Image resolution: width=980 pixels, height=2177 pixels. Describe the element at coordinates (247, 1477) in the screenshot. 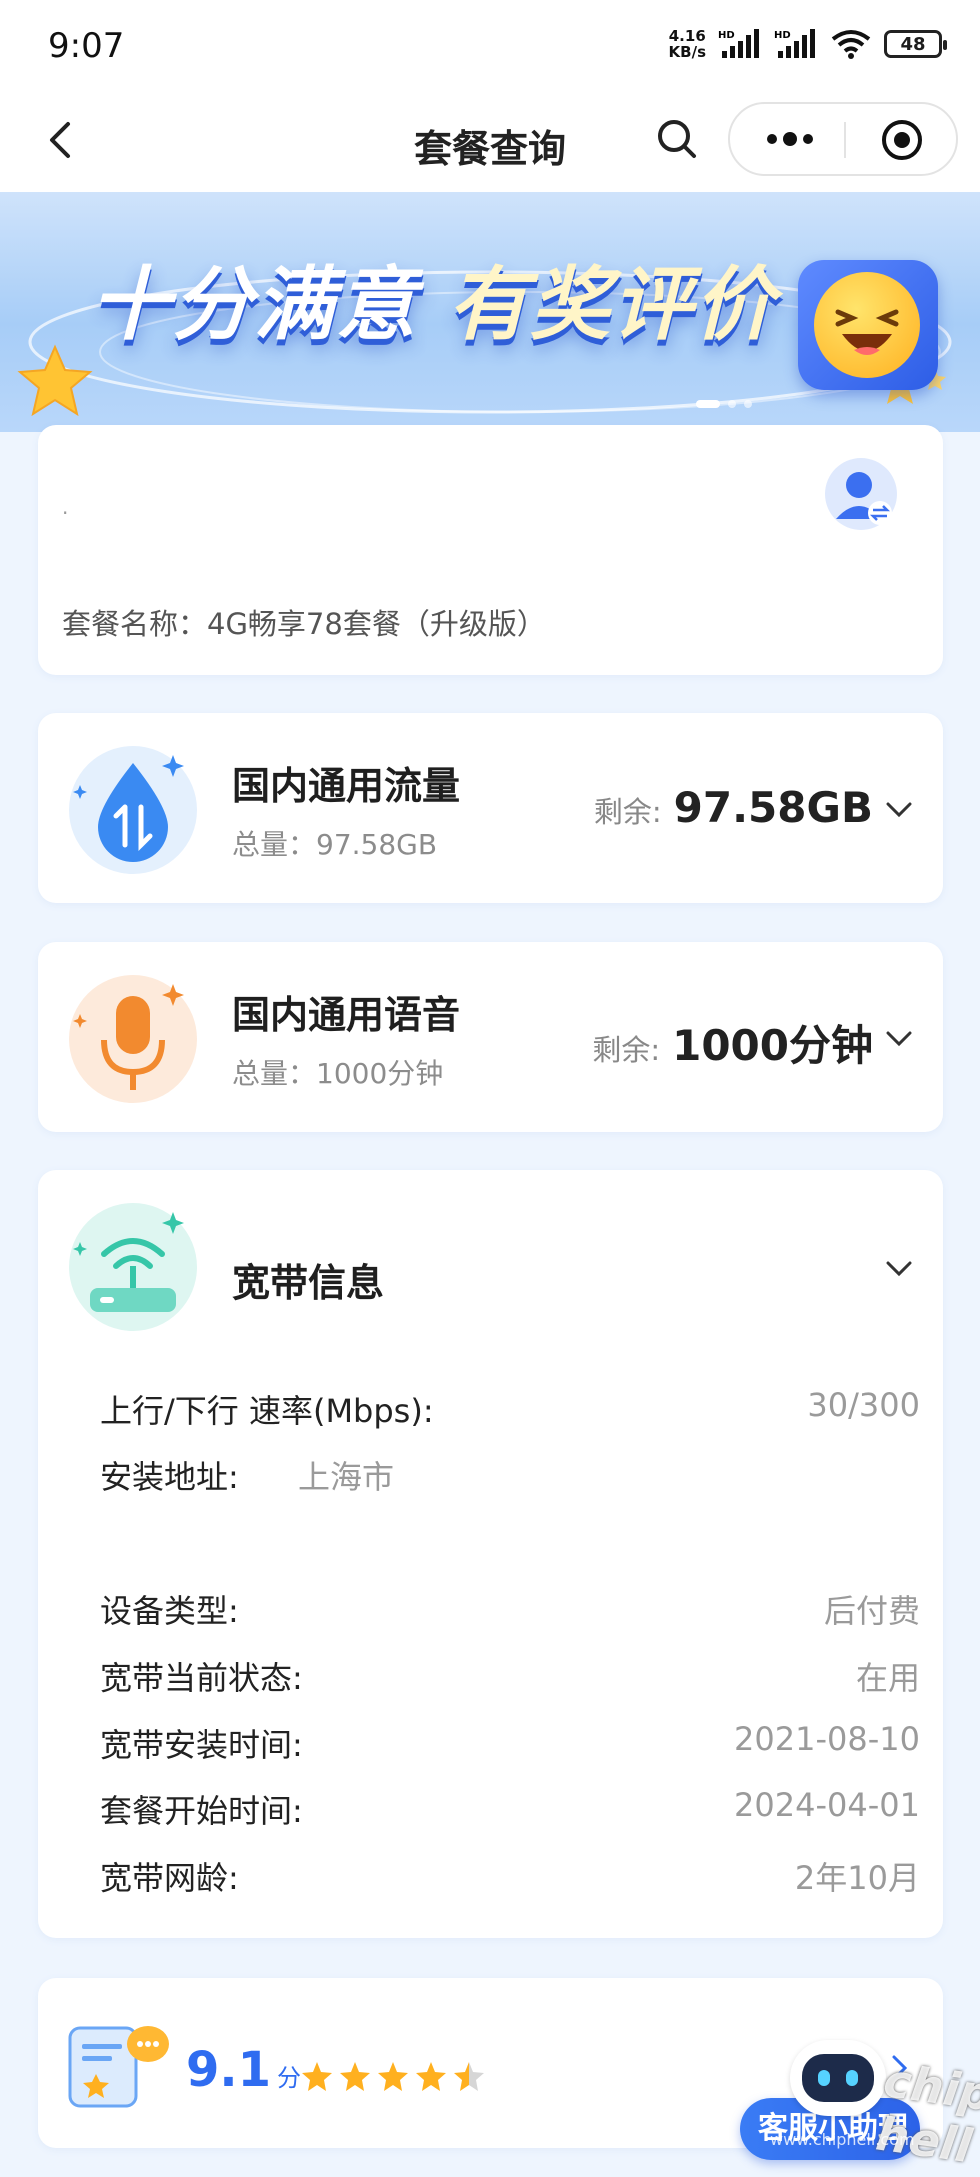

I see `broadband-row-address: 安装地址: 上海市` at that location.